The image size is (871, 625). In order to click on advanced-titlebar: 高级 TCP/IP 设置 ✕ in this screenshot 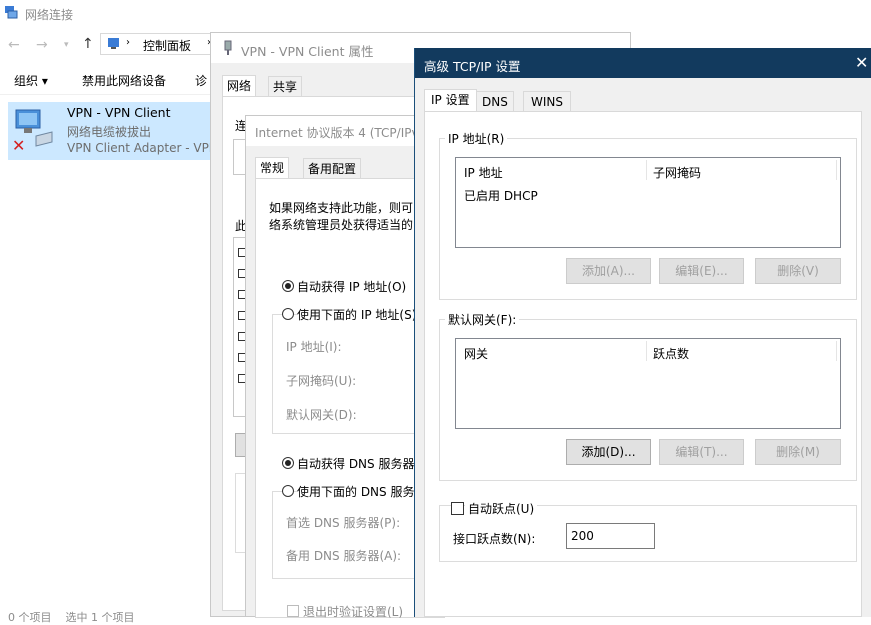, I will do `click(643, 63)`.